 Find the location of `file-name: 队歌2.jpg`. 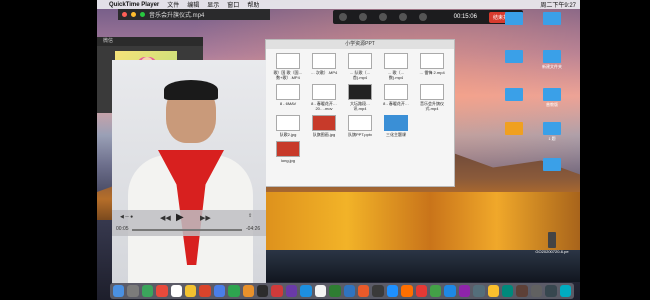

file-name: 队歌2.jpg is located at coordinates (288, 134).